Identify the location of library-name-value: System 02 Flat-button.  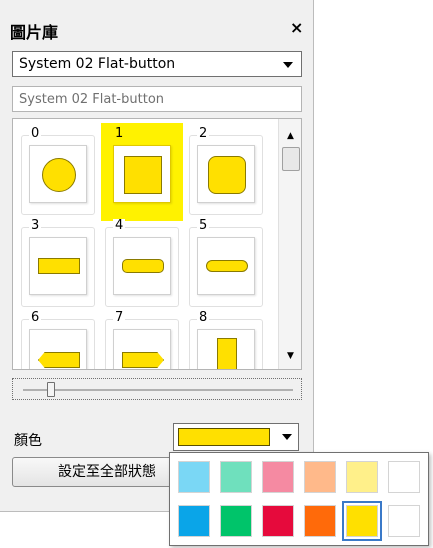
(92, 99).